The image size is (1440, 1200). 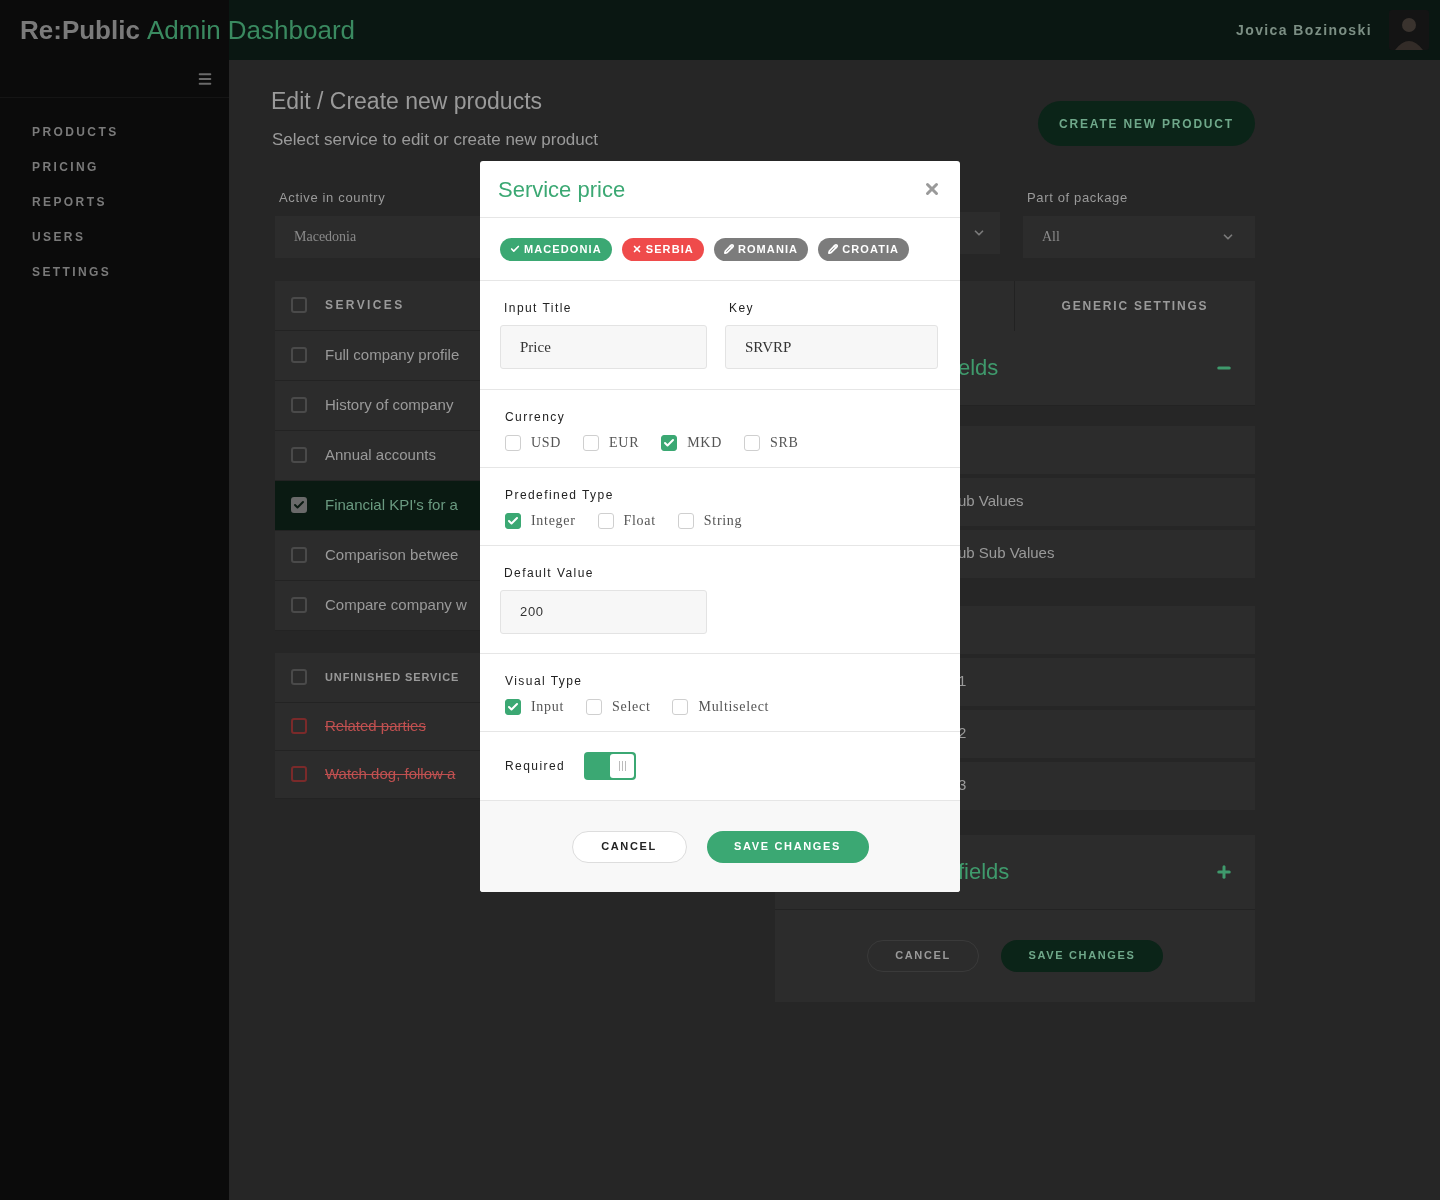 What do you see at coordinates (662, 249) in the screenshot?
I see `country-tag: SERBIA` at bounding box center [662, 249].